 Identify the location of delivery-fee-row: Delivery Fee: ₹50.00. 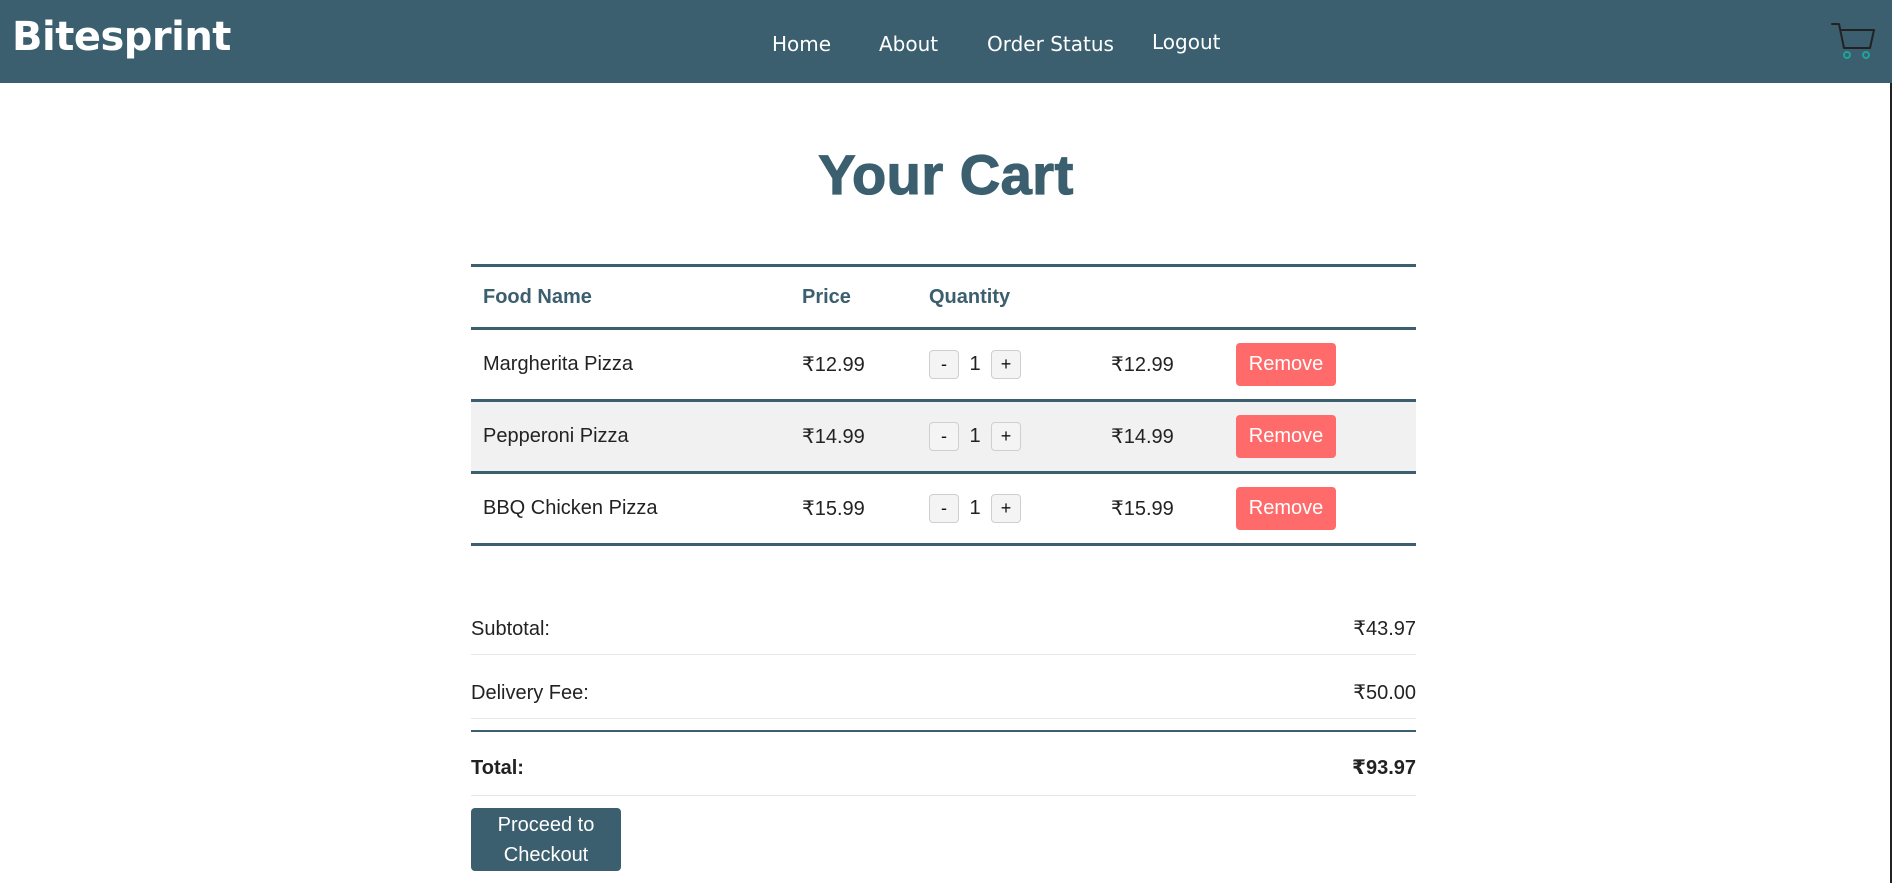
(943, 693).